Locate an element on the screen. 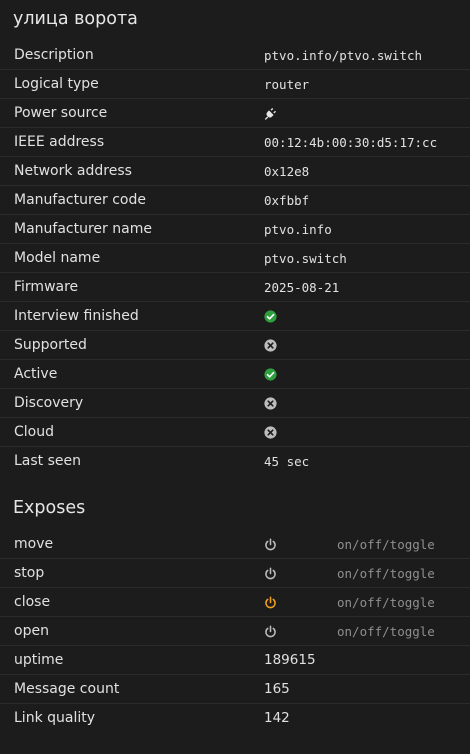 The width and height of the screenshot is (470, 754). row-label: Logical type is located at coordinates (56, 84).